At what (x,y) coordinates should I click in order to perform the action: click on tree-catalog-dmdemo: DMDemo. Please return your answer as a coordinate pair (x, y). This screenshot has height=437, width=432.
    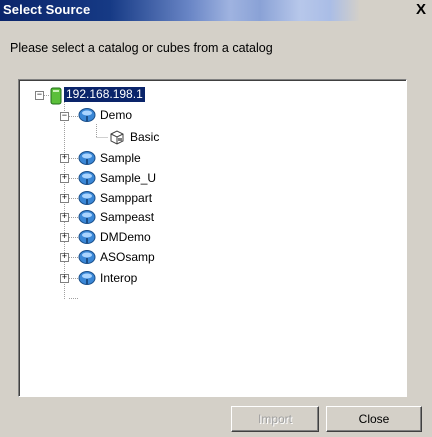
    Looking at the image, I should click on (125, 237).